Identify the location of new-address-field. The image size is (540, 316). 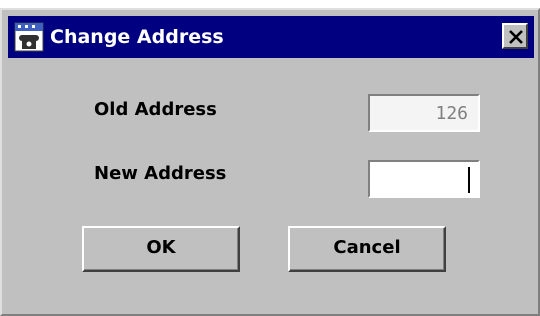
(424, 179).